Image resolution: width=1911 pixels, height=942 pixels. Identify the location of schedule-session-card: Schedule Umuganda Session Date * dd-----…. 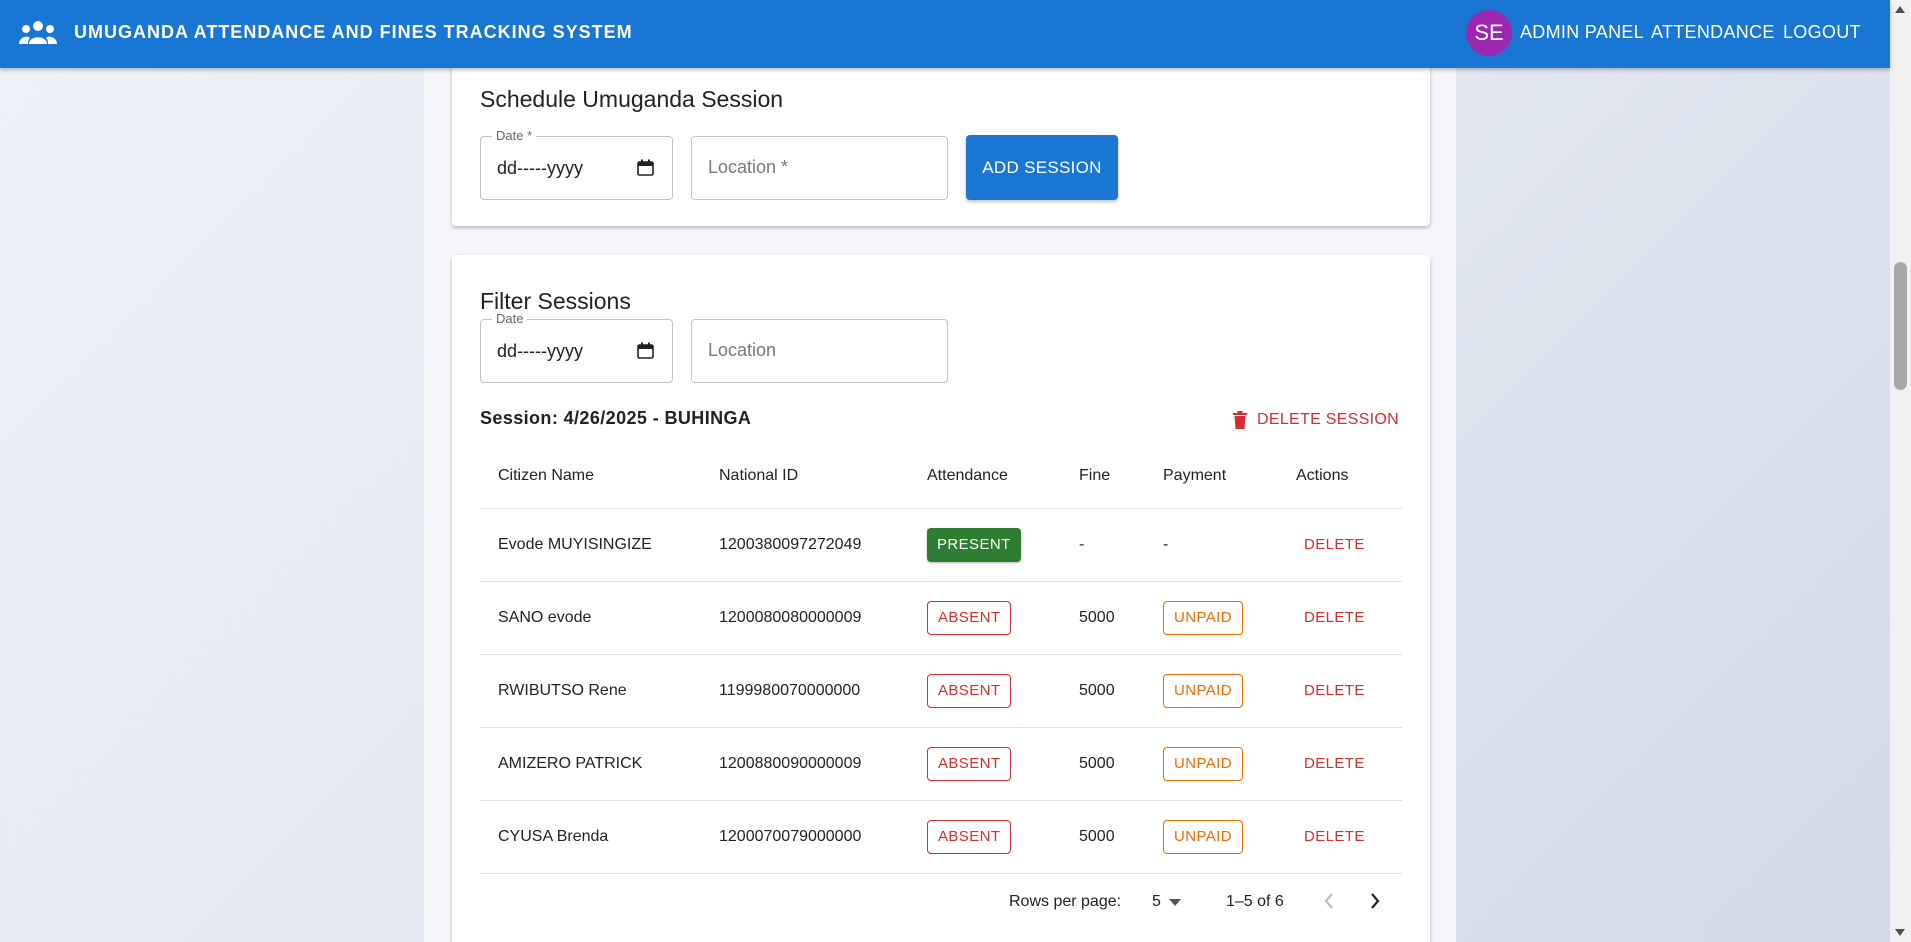
(941, 138).